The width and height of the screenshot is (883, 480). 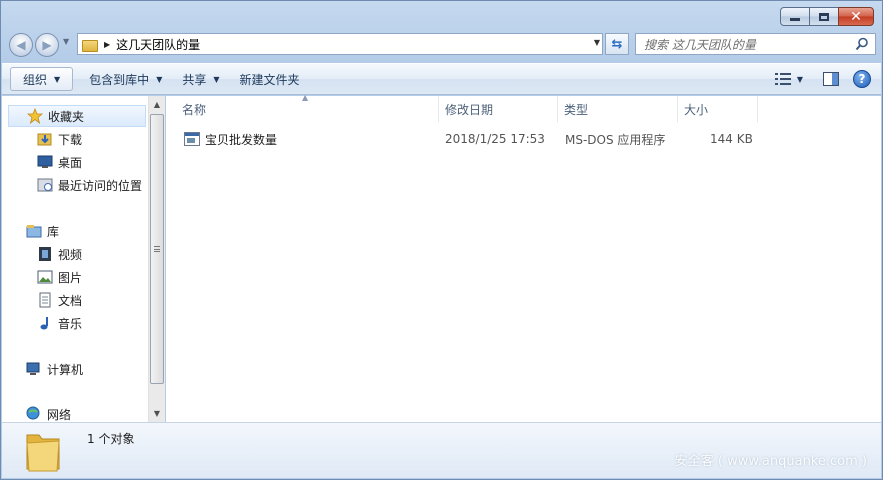 What do you see at coordinates (305, 97) in the screenshot?
I see `sort-ascending-icon: ▲` at bounding box center [305, 97].